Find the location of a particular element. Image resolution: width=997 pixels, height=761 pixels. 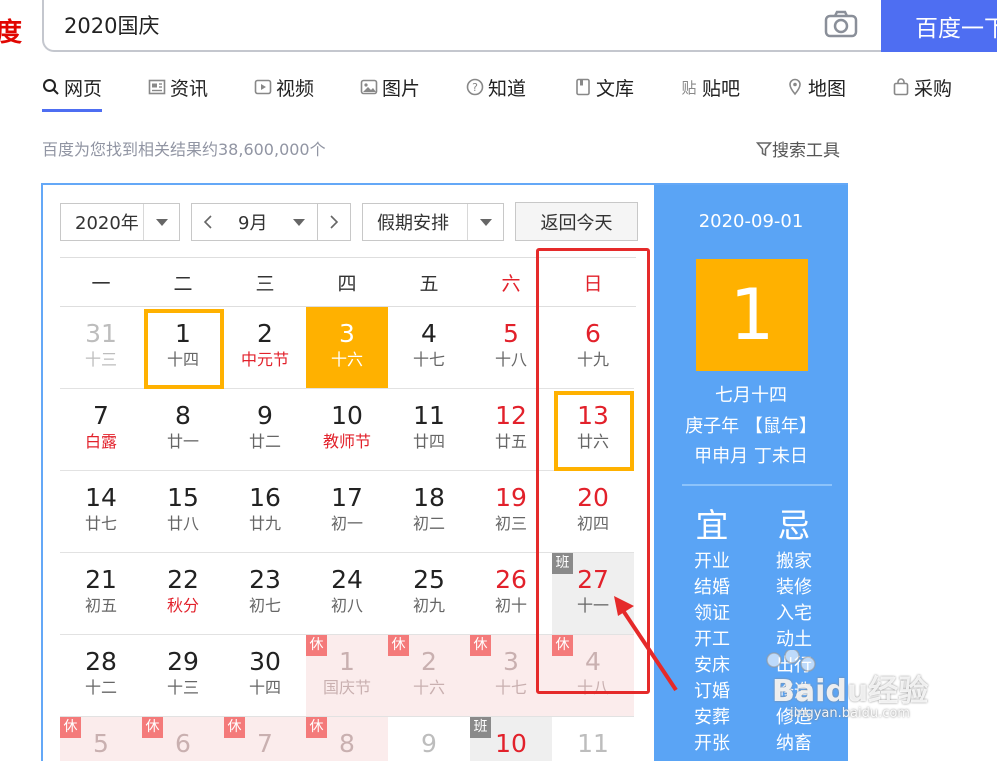

calendar-day-cell: 14 廿七 is located at coordinates (101, 512).